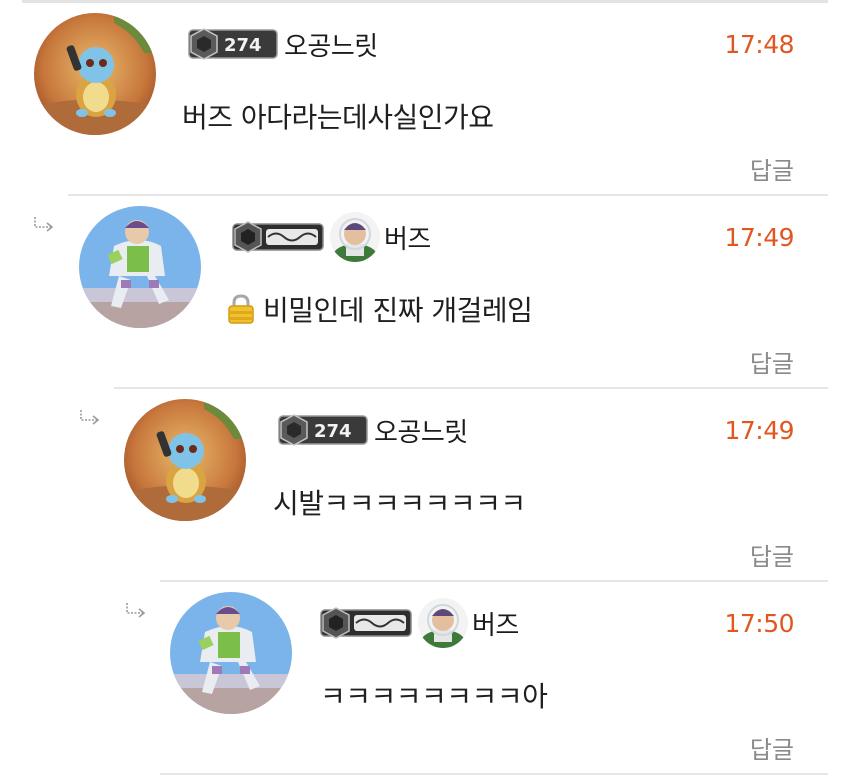 The image size is (850, 779). I want to click on comment-text-body: ㅋㅋㅋㅋㅋㅋㅋㅋ아, so click(434, 696).